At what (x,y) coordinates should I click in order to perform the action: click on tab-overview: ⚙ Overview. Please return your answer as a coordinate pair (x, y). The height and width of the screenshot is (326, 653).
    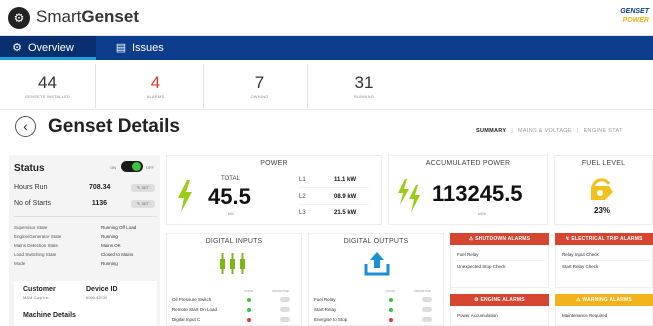
    Looking at the image, I should click on (48, 48).